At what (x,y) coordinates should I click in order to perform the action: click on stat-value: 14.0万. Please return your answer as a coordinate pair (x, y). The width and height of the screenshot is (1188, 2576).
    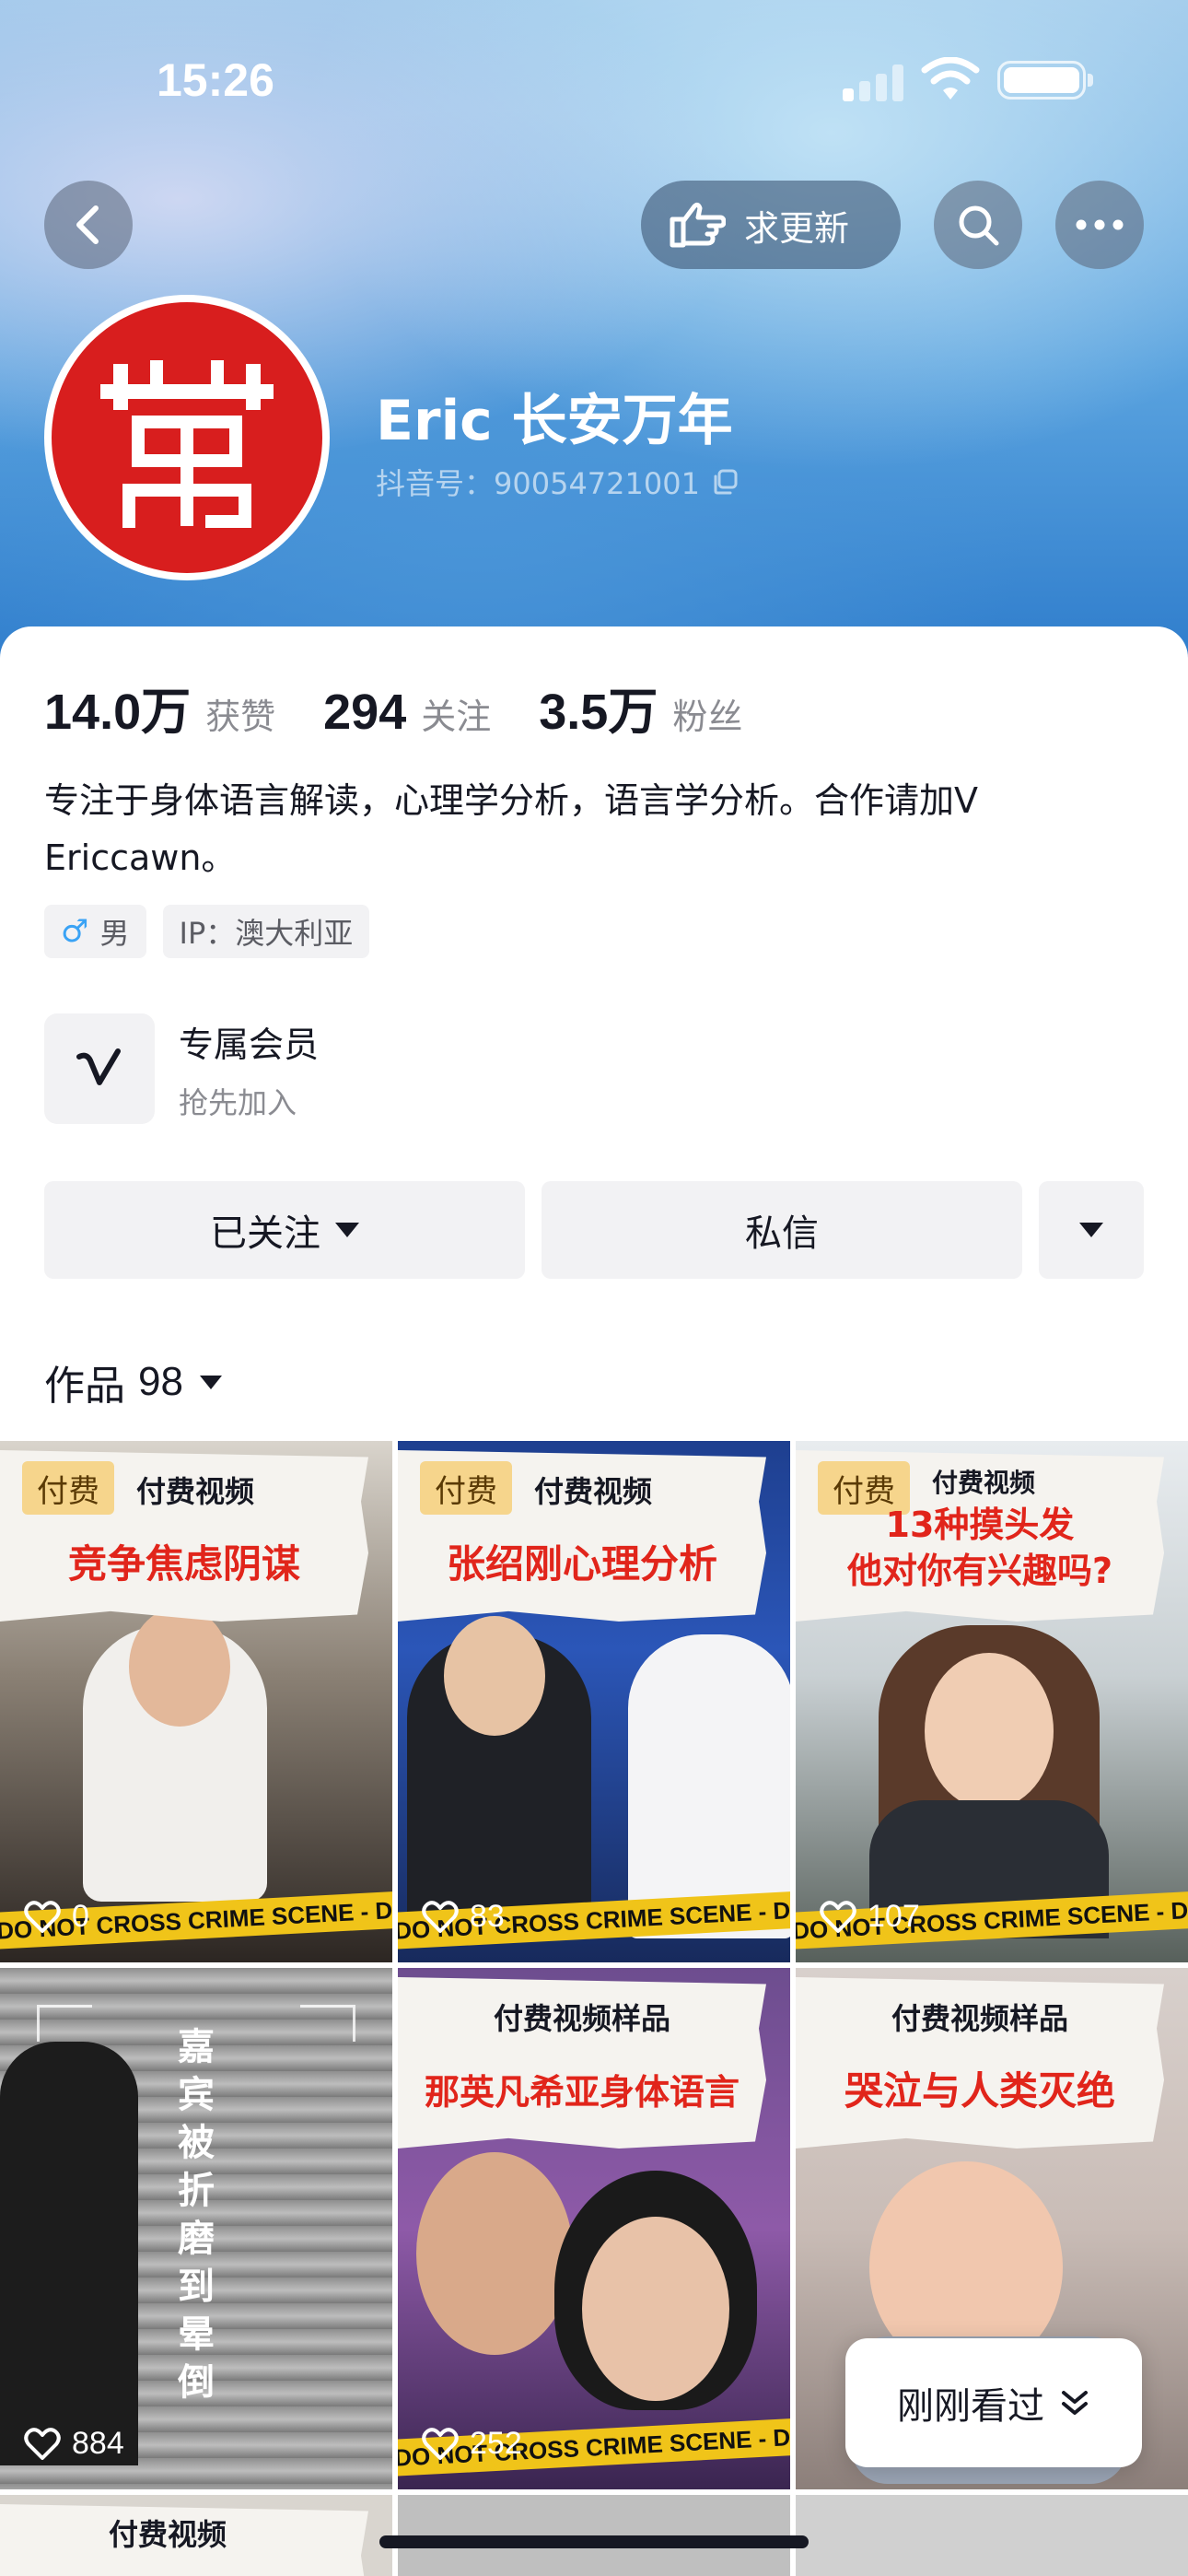
    Looking at the image, I should click on (118, 712).